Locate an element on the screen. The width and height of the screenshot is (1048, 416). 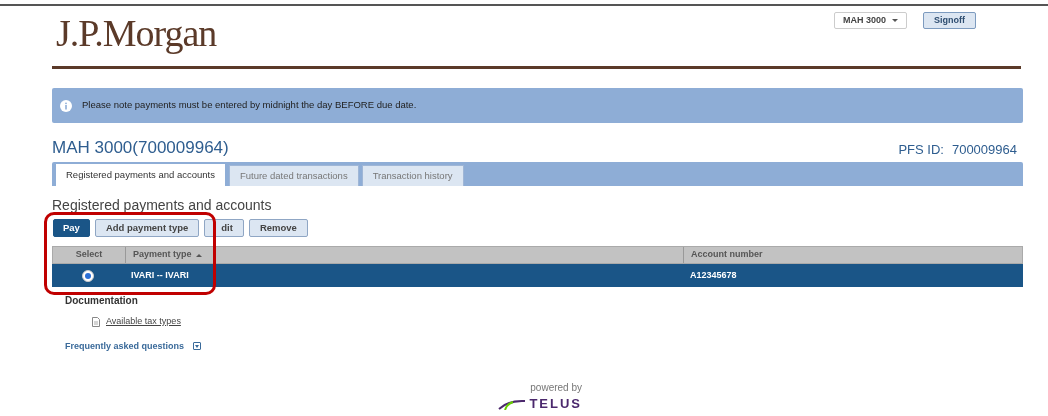
account-dropdown: MAH 3000 is located at coordinates (870, 20).